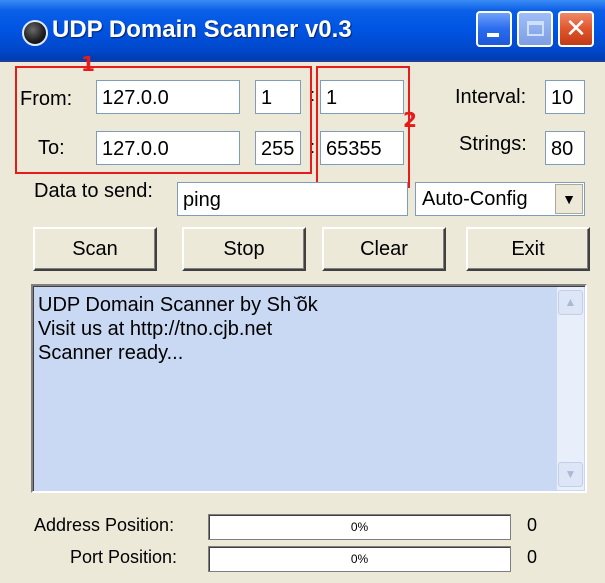 The image size is (605, 583). What do you see at coordinates (570, 474) in the screenshot?
I see `scroll-down-icon: ▼` at bounding box center [570, 474].